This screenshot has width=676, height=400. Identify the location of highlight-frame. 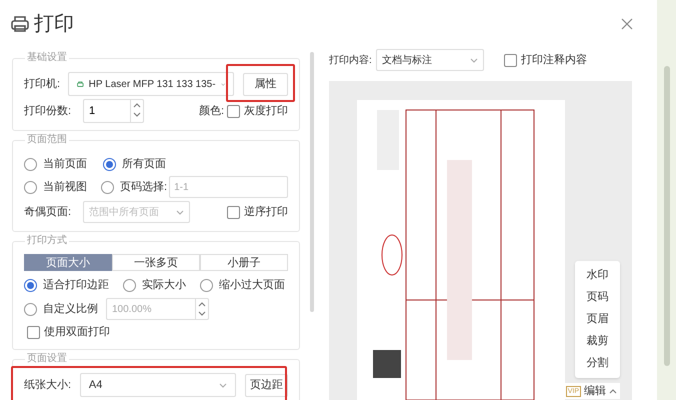
(260, 83).